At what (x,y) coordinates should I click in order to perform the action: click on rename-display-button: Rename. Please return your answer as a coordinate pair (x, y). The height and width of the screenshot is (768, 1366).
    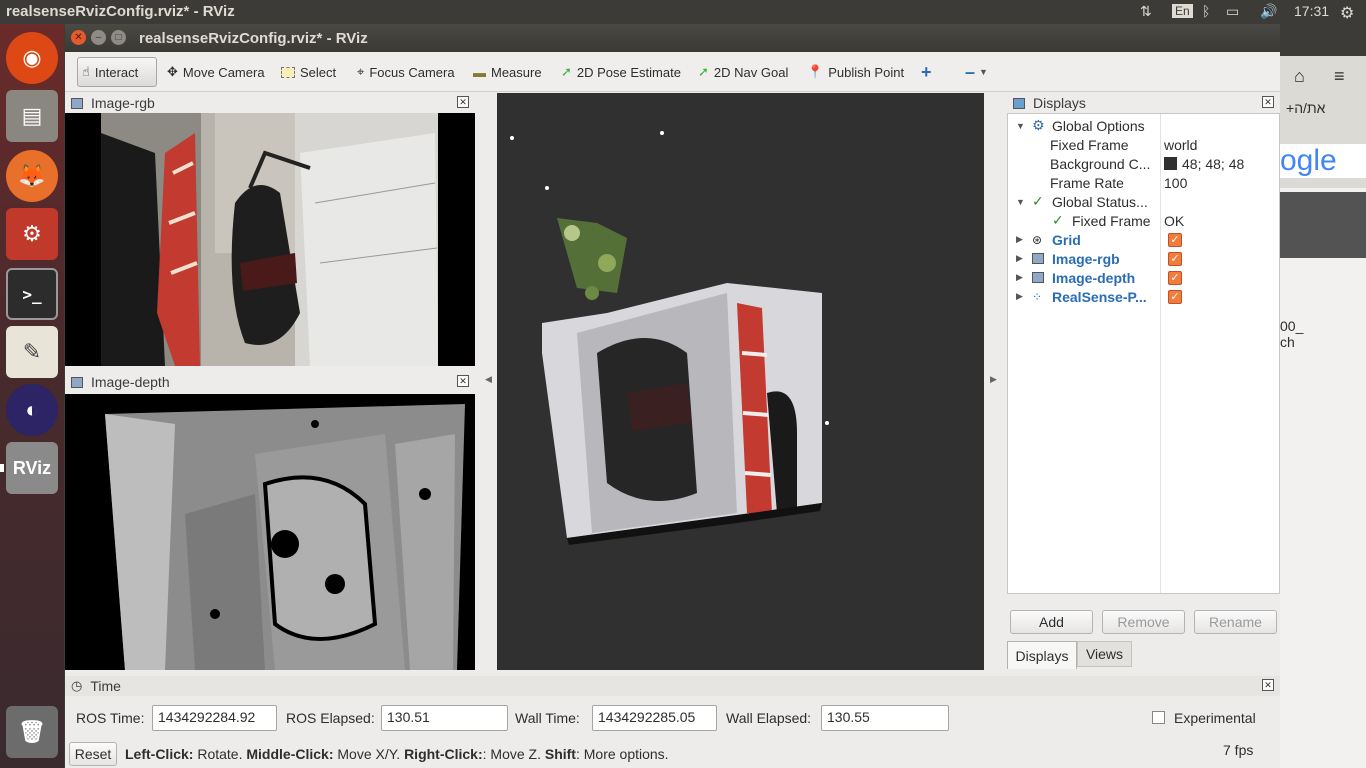
    Looking at the image, I should click on (1235, 622).